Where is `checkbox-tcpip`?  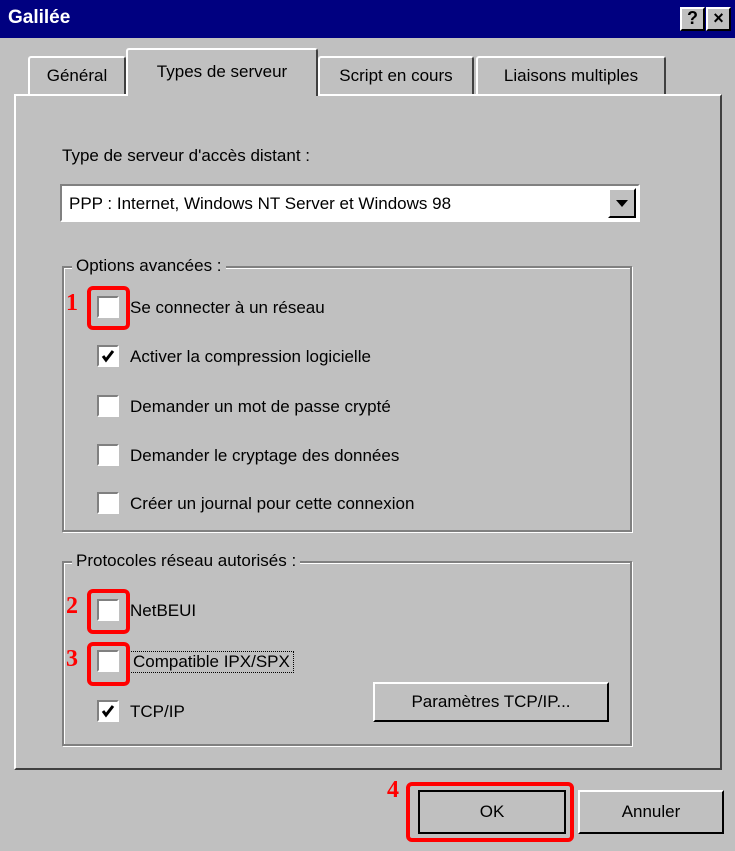 checkbox-tcpip is located at coordinates (108, 711).